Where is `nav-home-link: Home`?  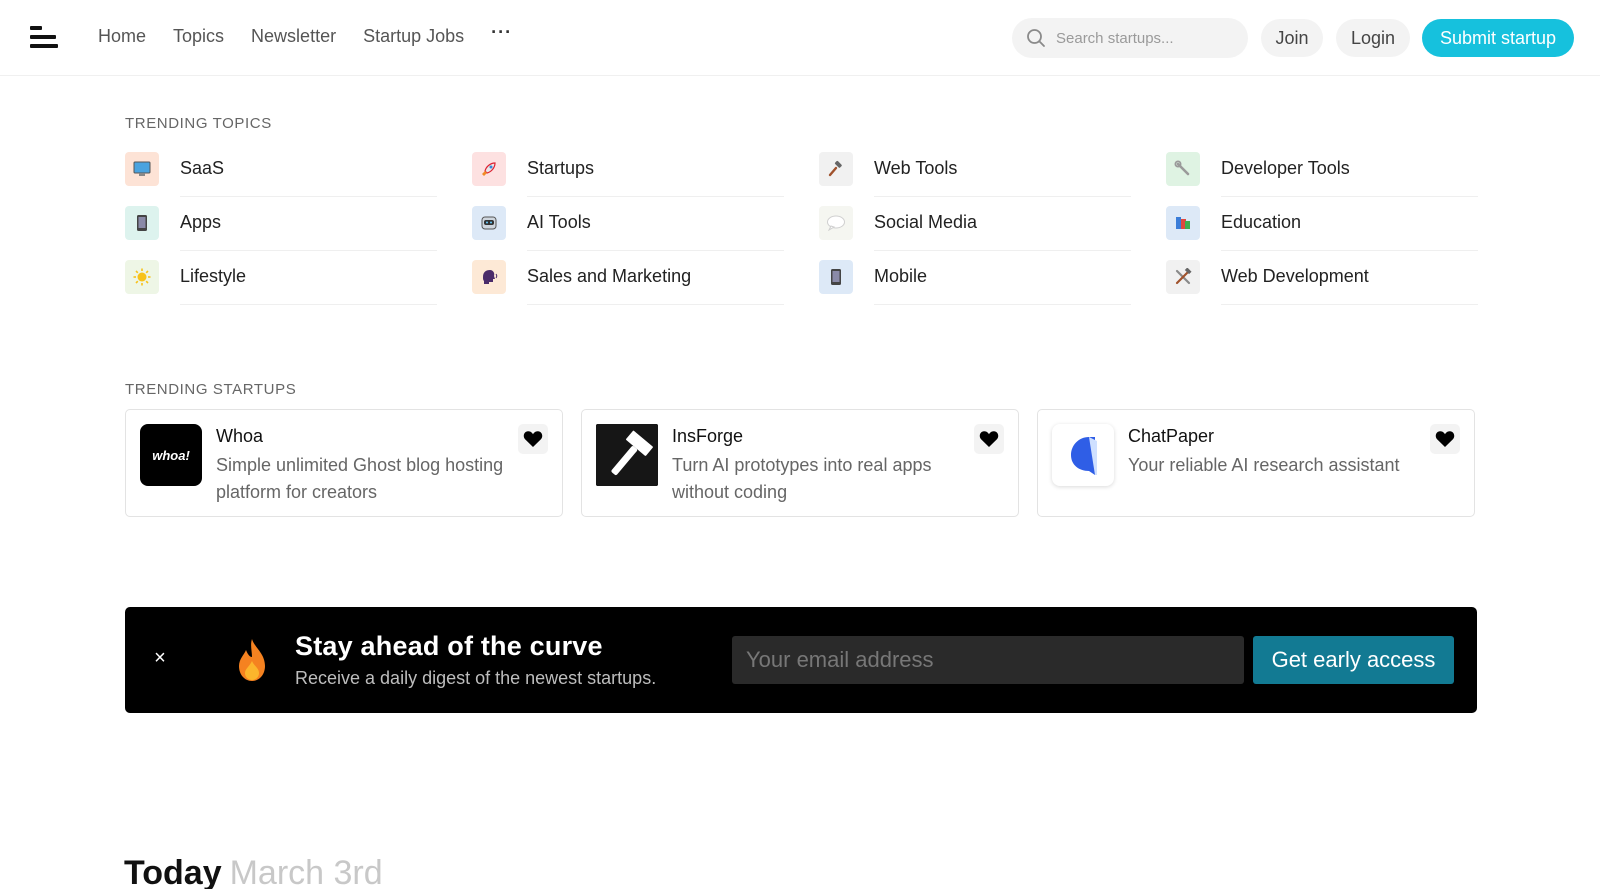 nav-home-link: Home is located at coordinates (122, 36).